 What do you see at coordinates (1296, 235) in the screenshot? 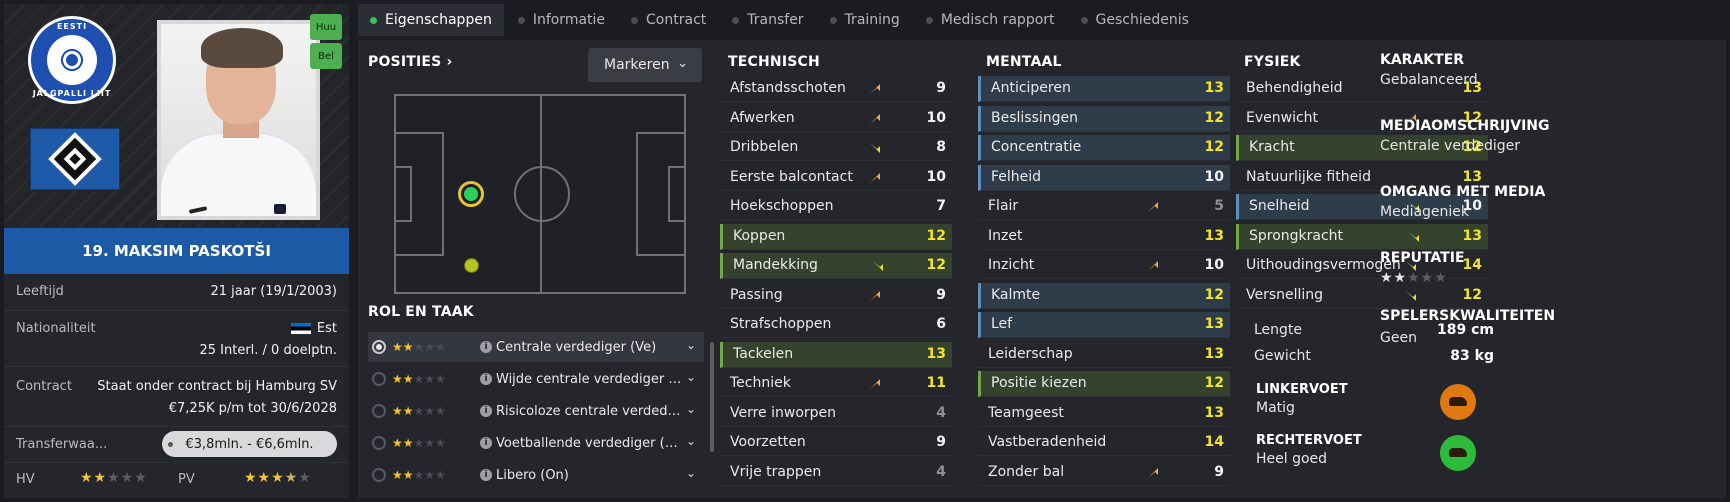
I see `attribute-name: Sprongkracht` at bounding box center [1296, 235].